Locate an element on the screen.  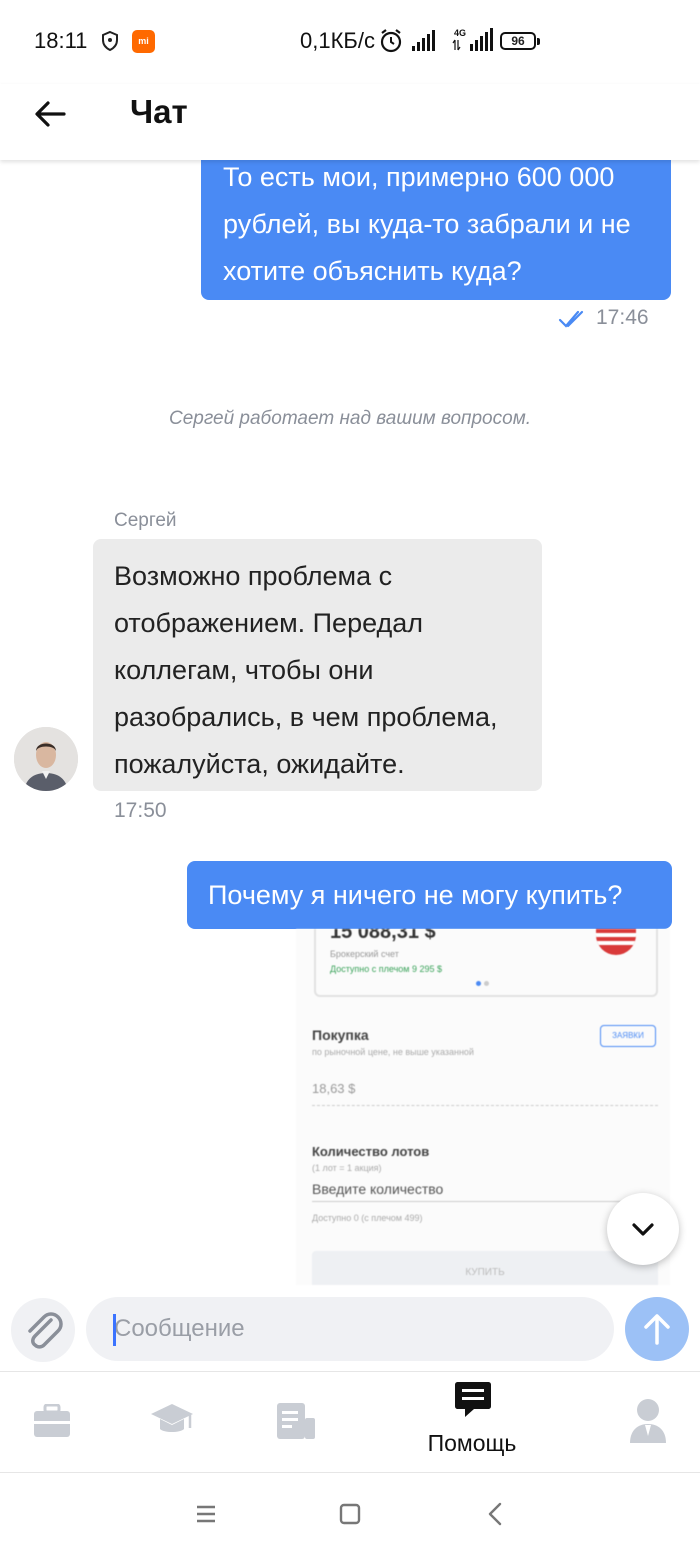
status-bar: 18:11 mi 0,1КБ/с 4G 96 is located at coordinates (350, 42).